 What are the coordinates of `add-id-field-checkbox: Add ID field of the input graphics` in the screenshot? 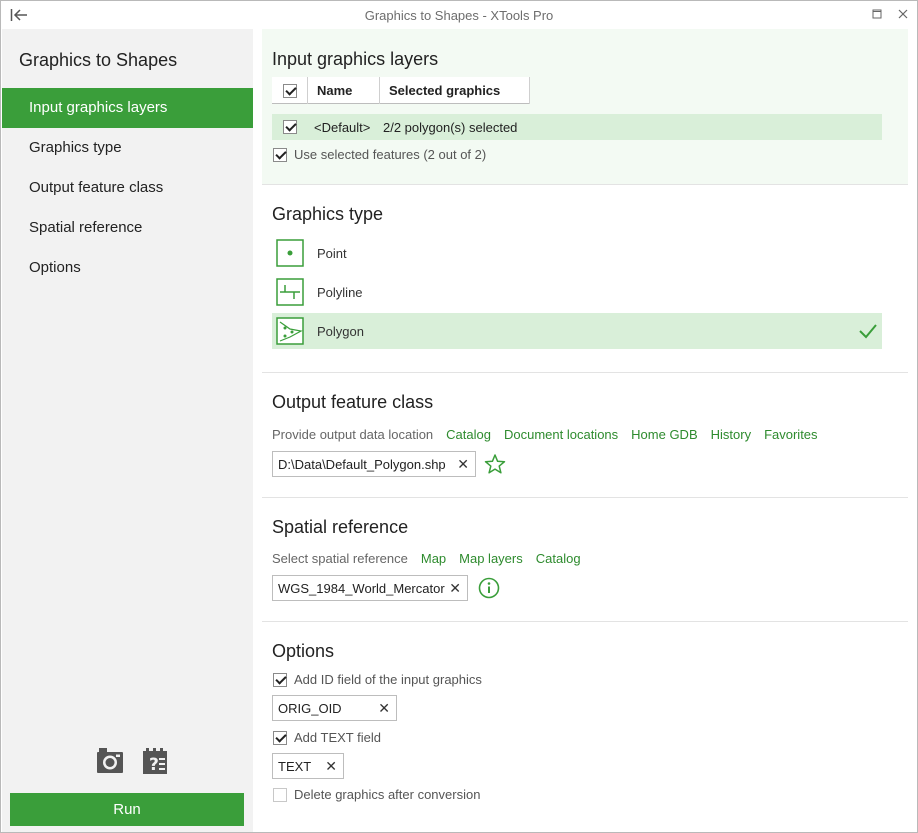 It's located at (377, 679).